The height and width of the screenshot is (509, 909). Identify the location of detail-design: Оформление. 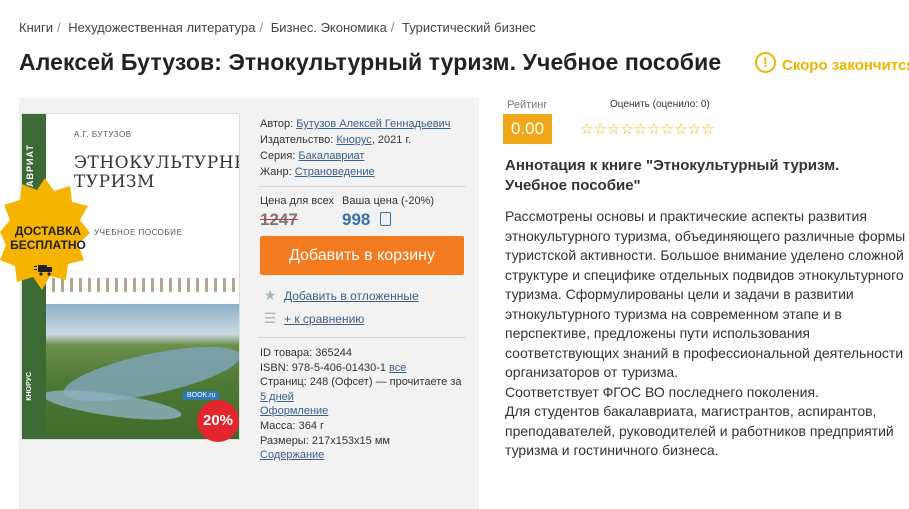
(360, 411).